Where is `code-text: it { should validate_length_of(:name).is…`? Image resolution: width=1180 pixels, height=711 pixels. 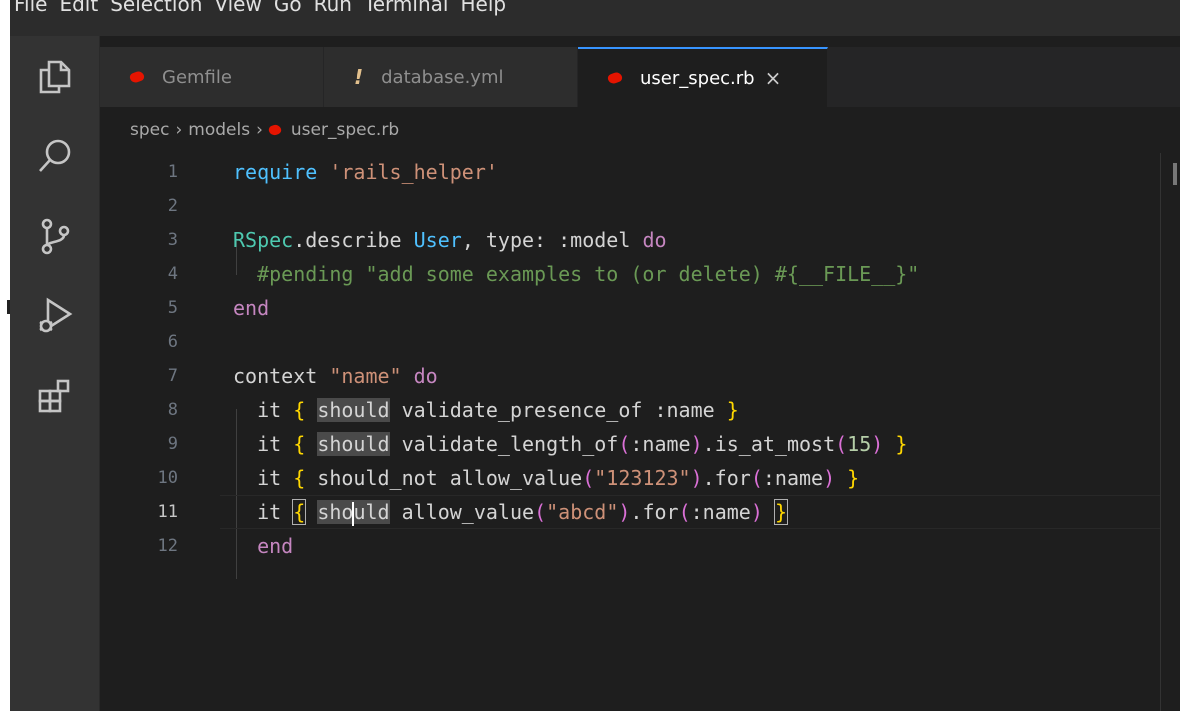
code-text: it { should validate_length_of(:name).is… is located at coordinates (570, 444).